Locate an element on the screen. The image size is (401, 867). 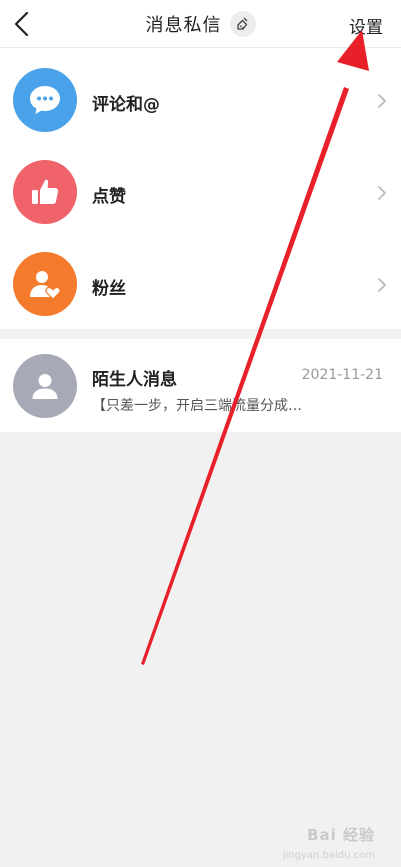
row-comments-mentions: 评论和@ is located at coordinates (200, 94).